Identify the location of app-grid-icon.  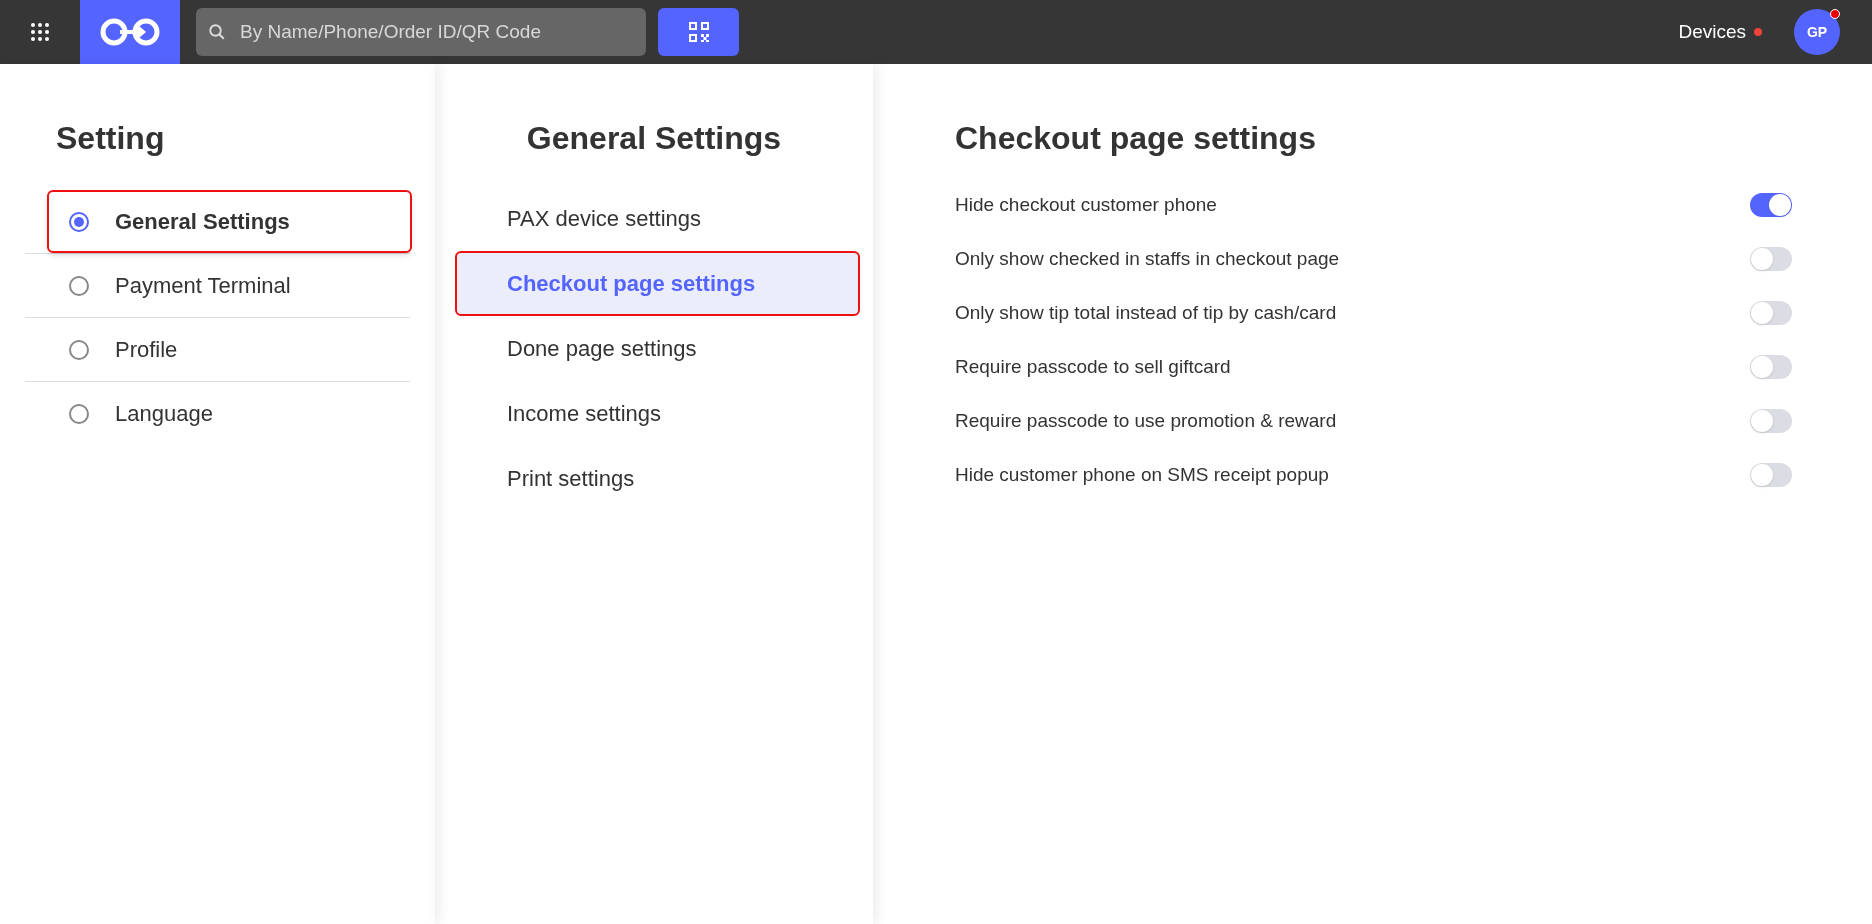
(40, 32).